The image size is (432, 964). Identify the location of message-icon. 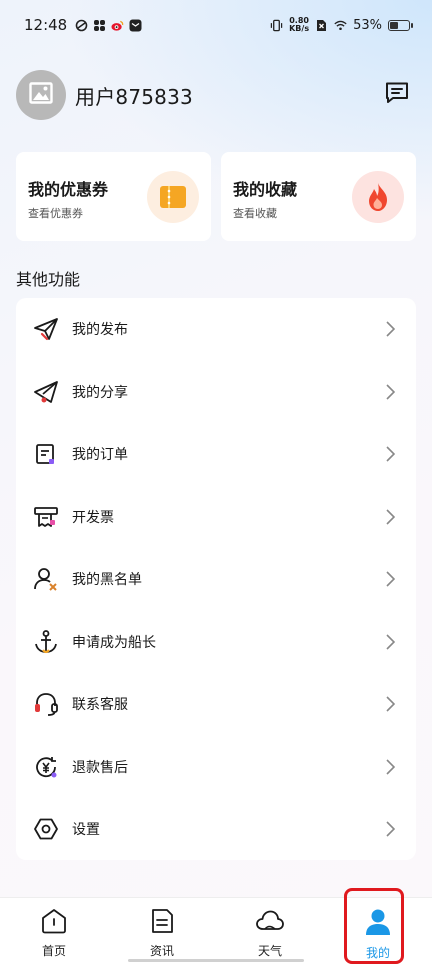
(397, 95).